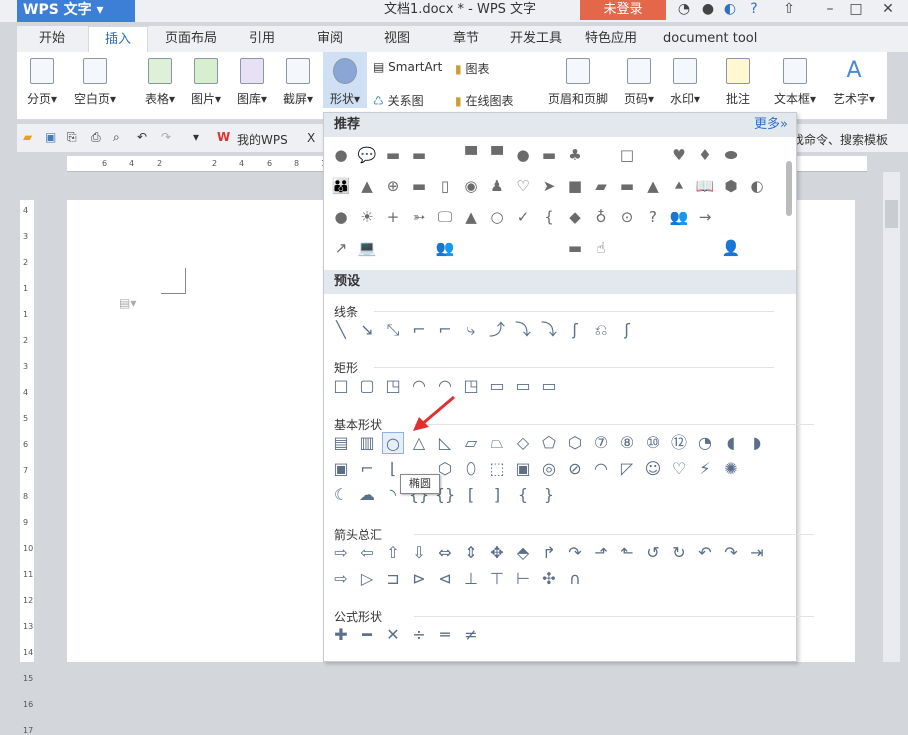  I want to click on header-footer-button: 页眉和页脚, so click(578, 79).